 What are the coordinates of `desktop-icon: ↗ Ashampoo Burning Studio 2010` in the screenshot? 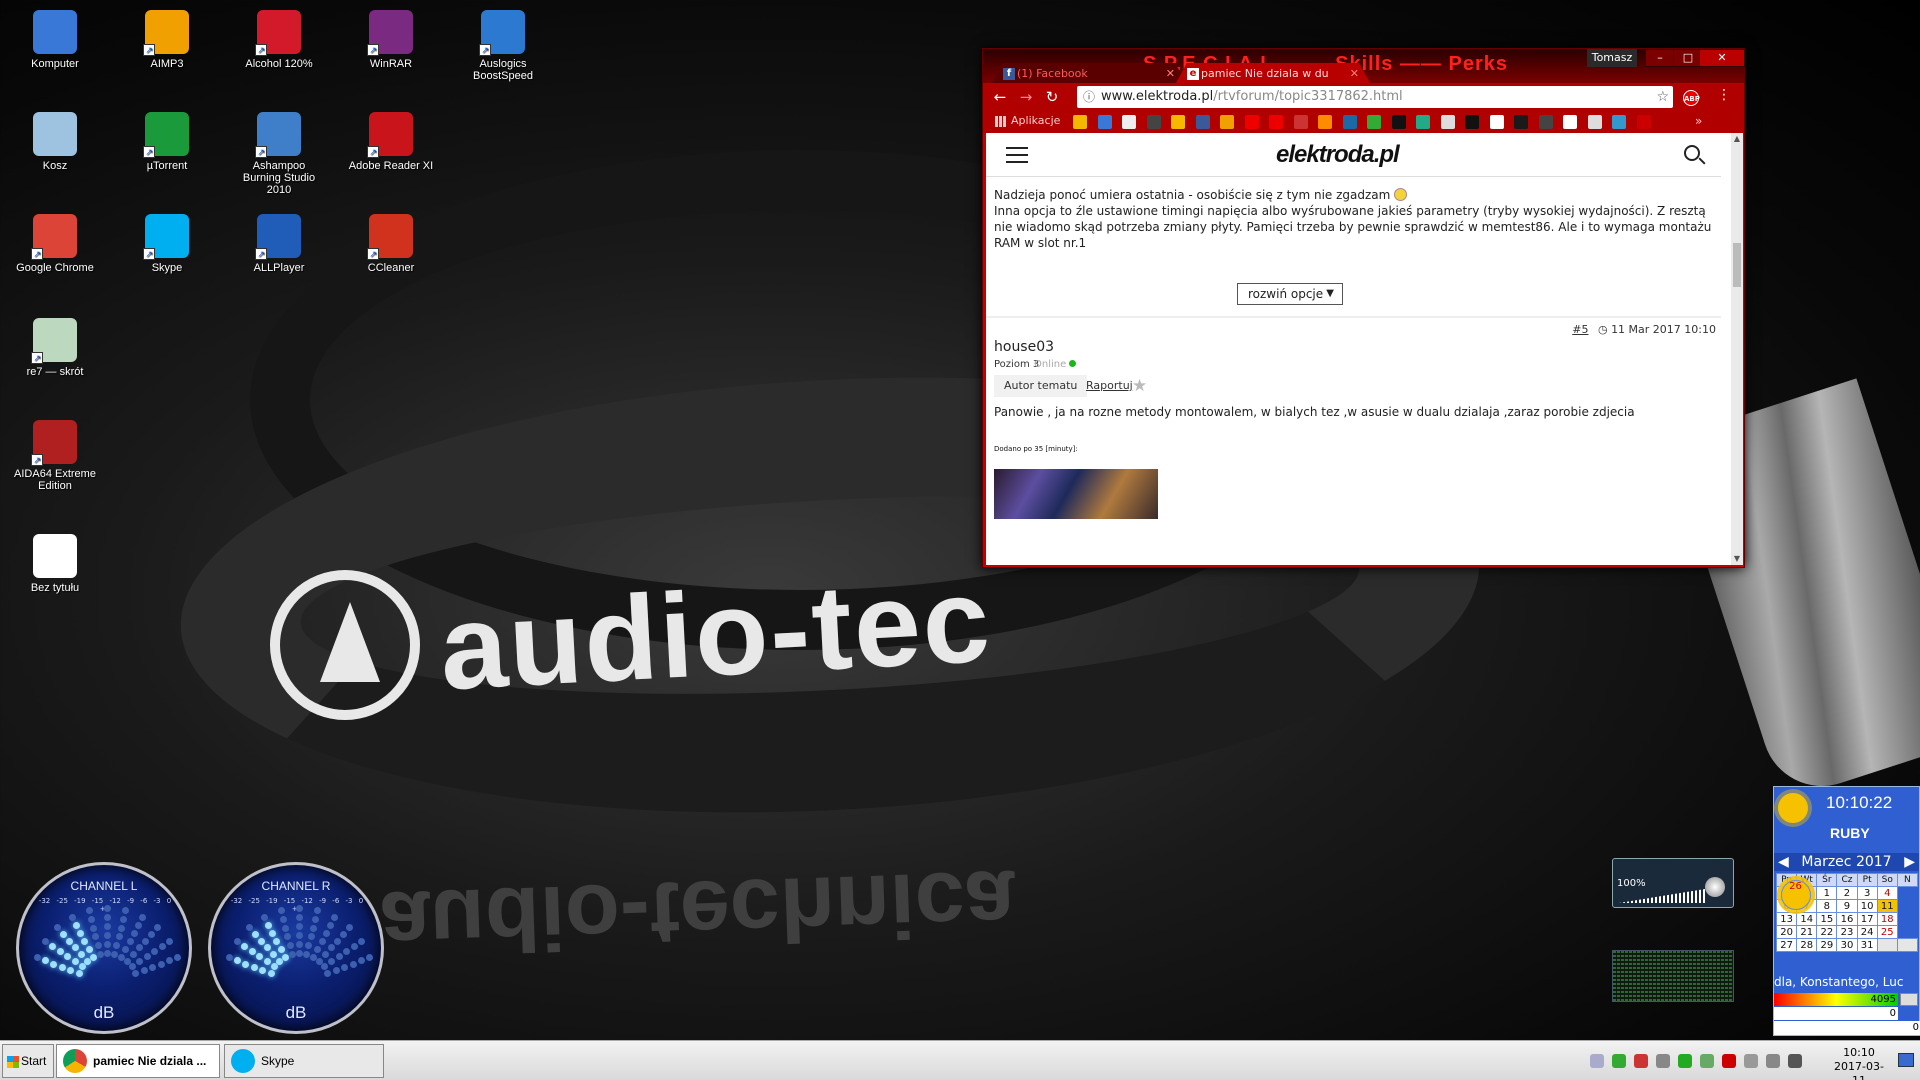 It's located at (279, 154).